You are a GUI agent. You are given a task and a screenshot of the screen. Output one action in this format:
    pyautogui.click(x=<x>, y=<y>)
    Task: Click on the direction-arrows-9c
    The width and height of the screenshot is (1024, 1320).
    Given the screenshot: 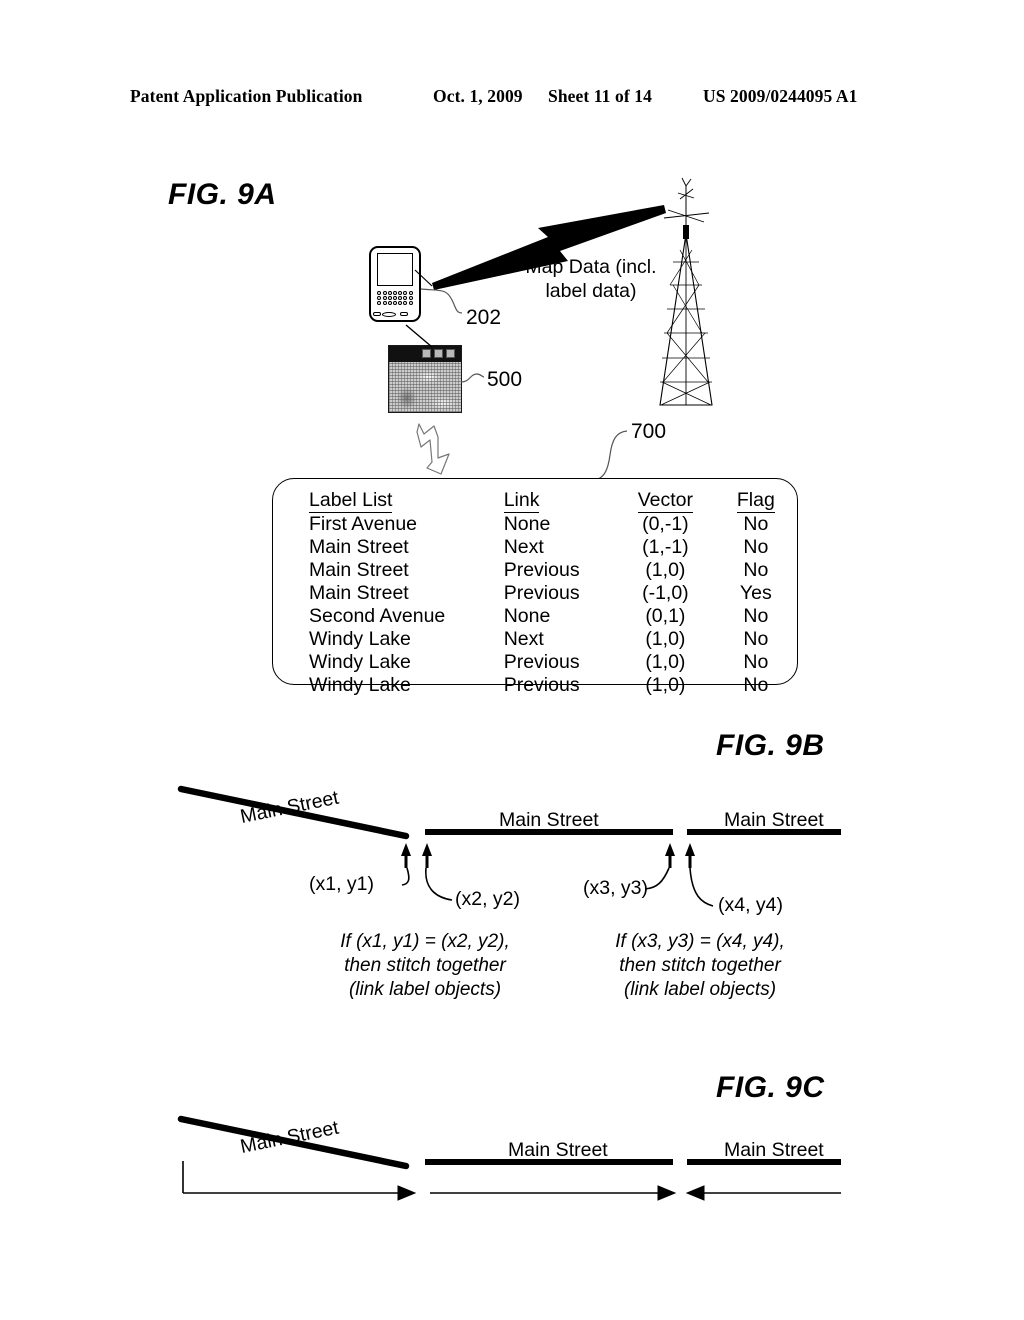 What is the action you would take?
    pyautogui.click(x=511, y=1181)
    